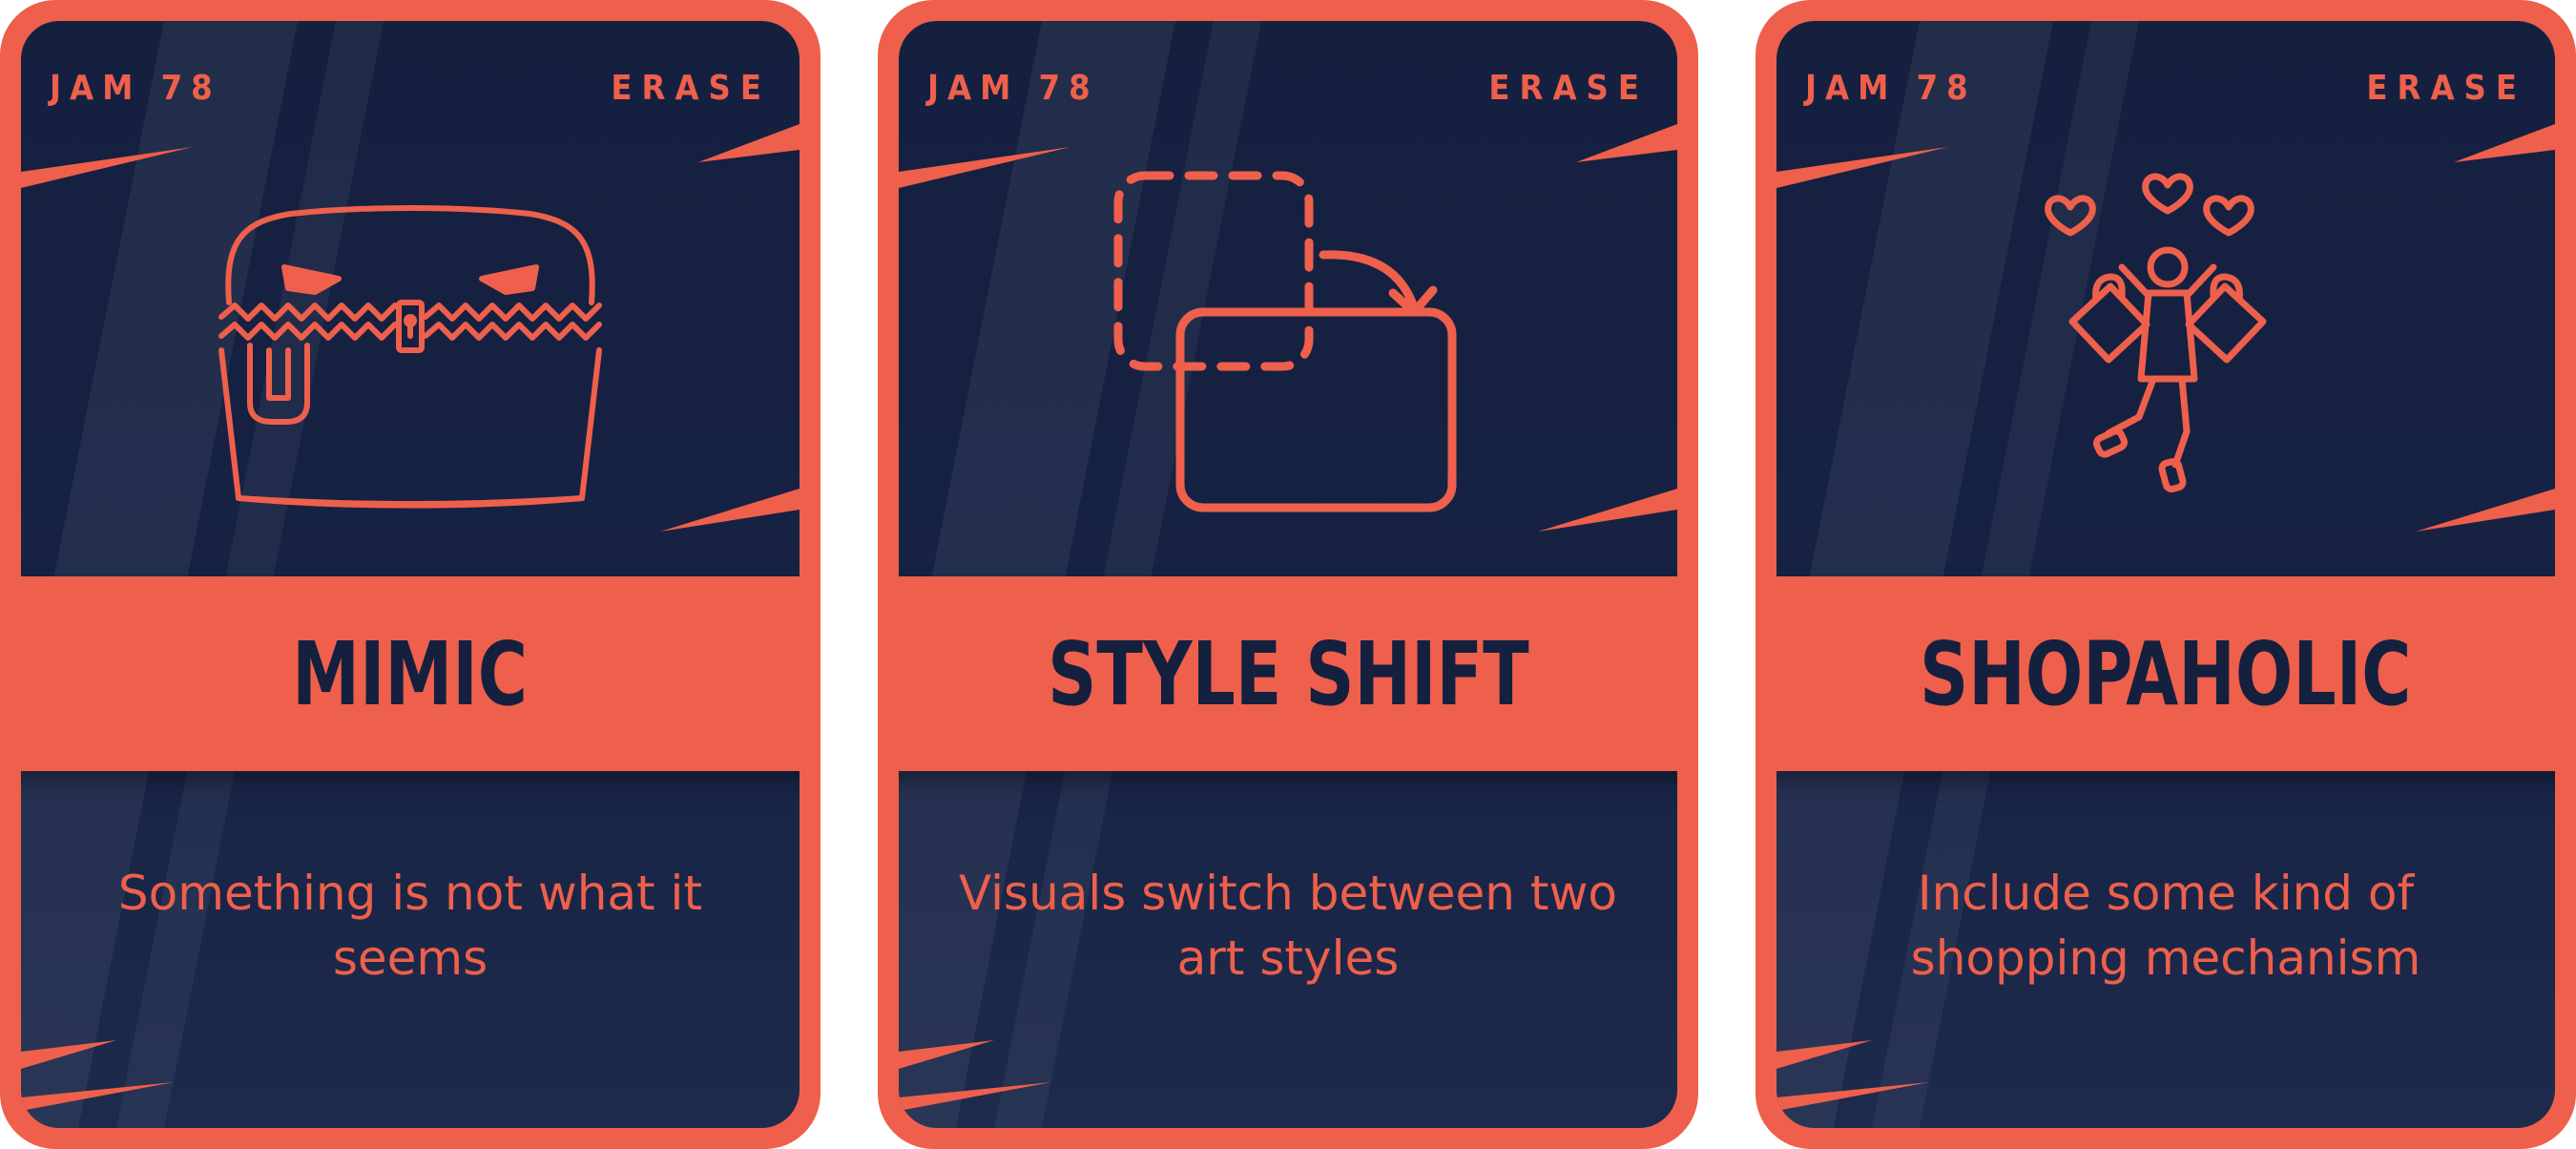 Image resolution: width=2576 pixels, height=1149 pixels. I want to click on shopaholic-icon, so click(2167, 336).